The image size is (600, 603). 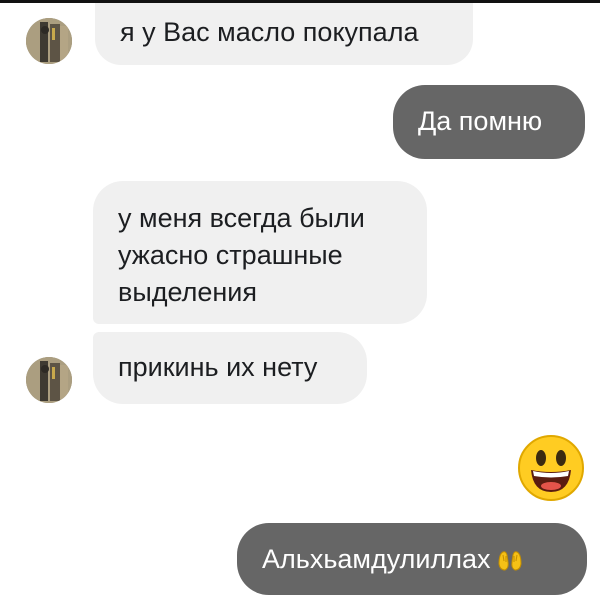 I want to click on grinning-face-emoji-icon, so click(x=551, y=468).